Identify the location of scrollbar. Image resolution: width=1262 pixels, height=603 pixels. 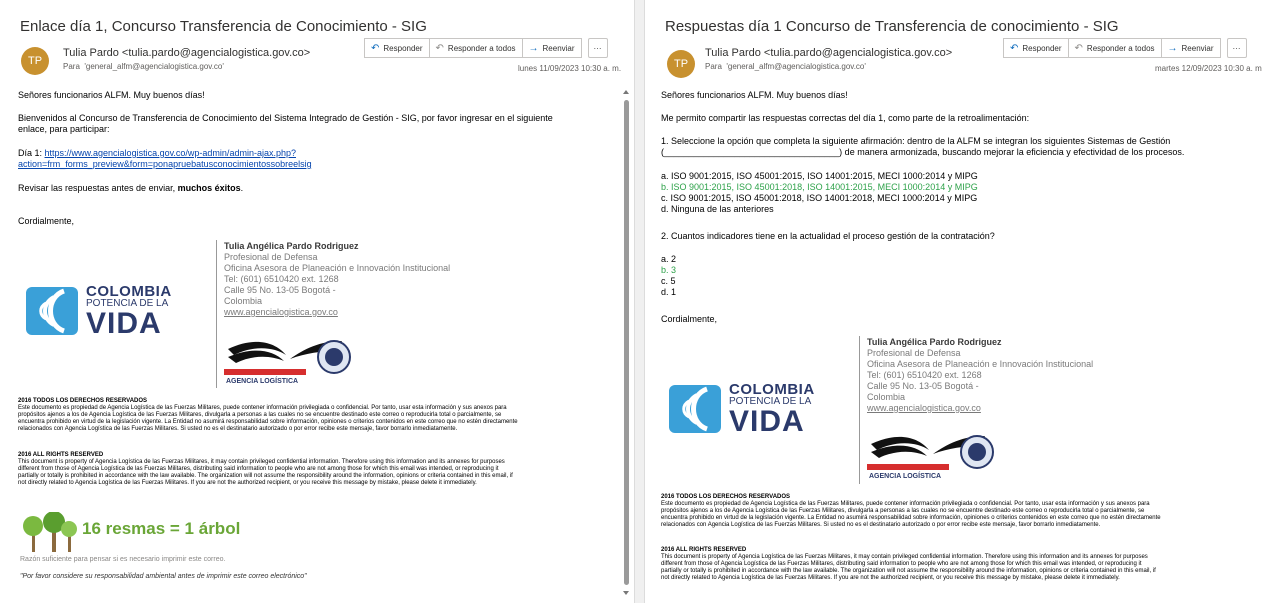
(626, 342).